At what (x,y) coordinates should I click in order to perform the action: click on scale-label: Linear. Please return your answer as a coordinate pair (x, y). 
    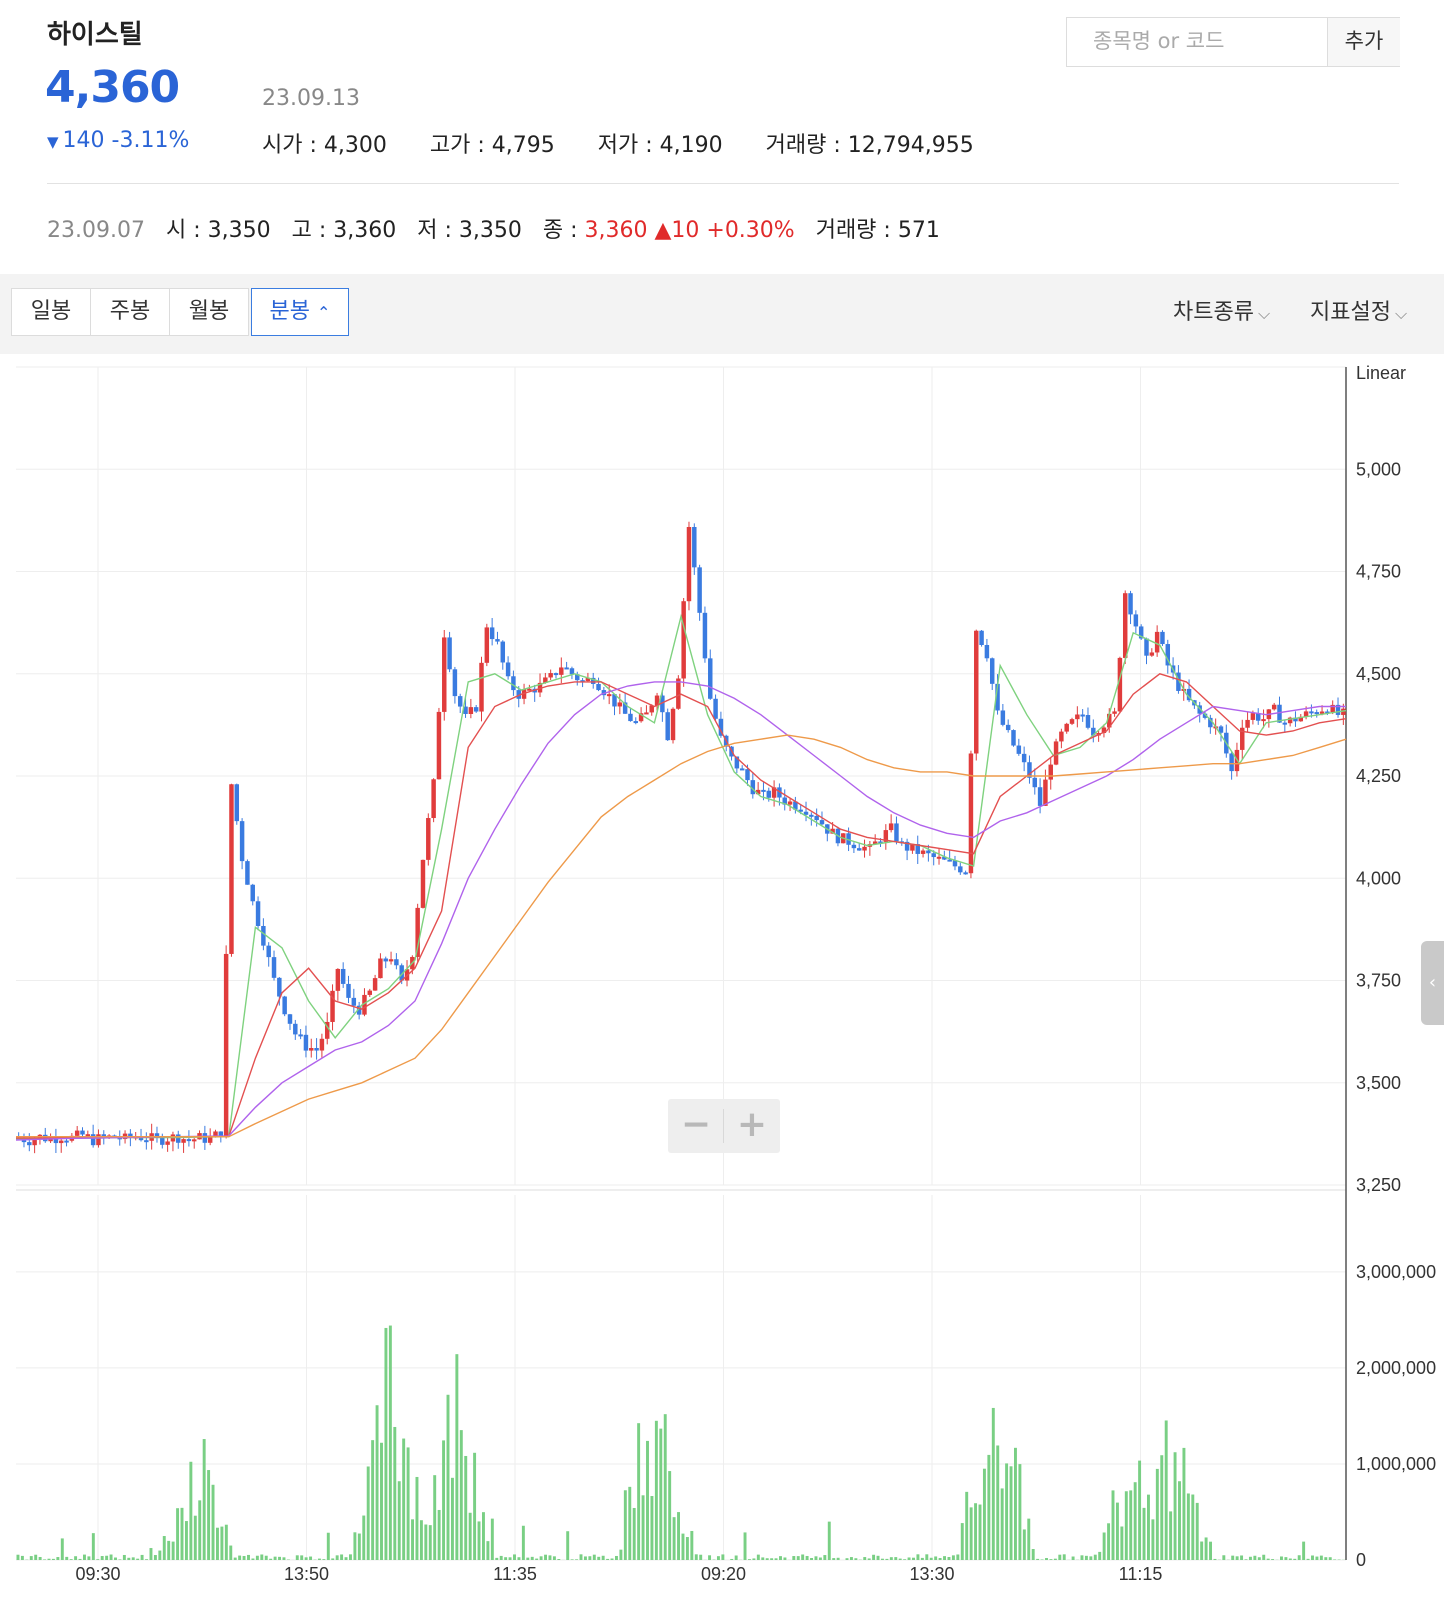
    Looking at the image, I should click on (1381, 373).